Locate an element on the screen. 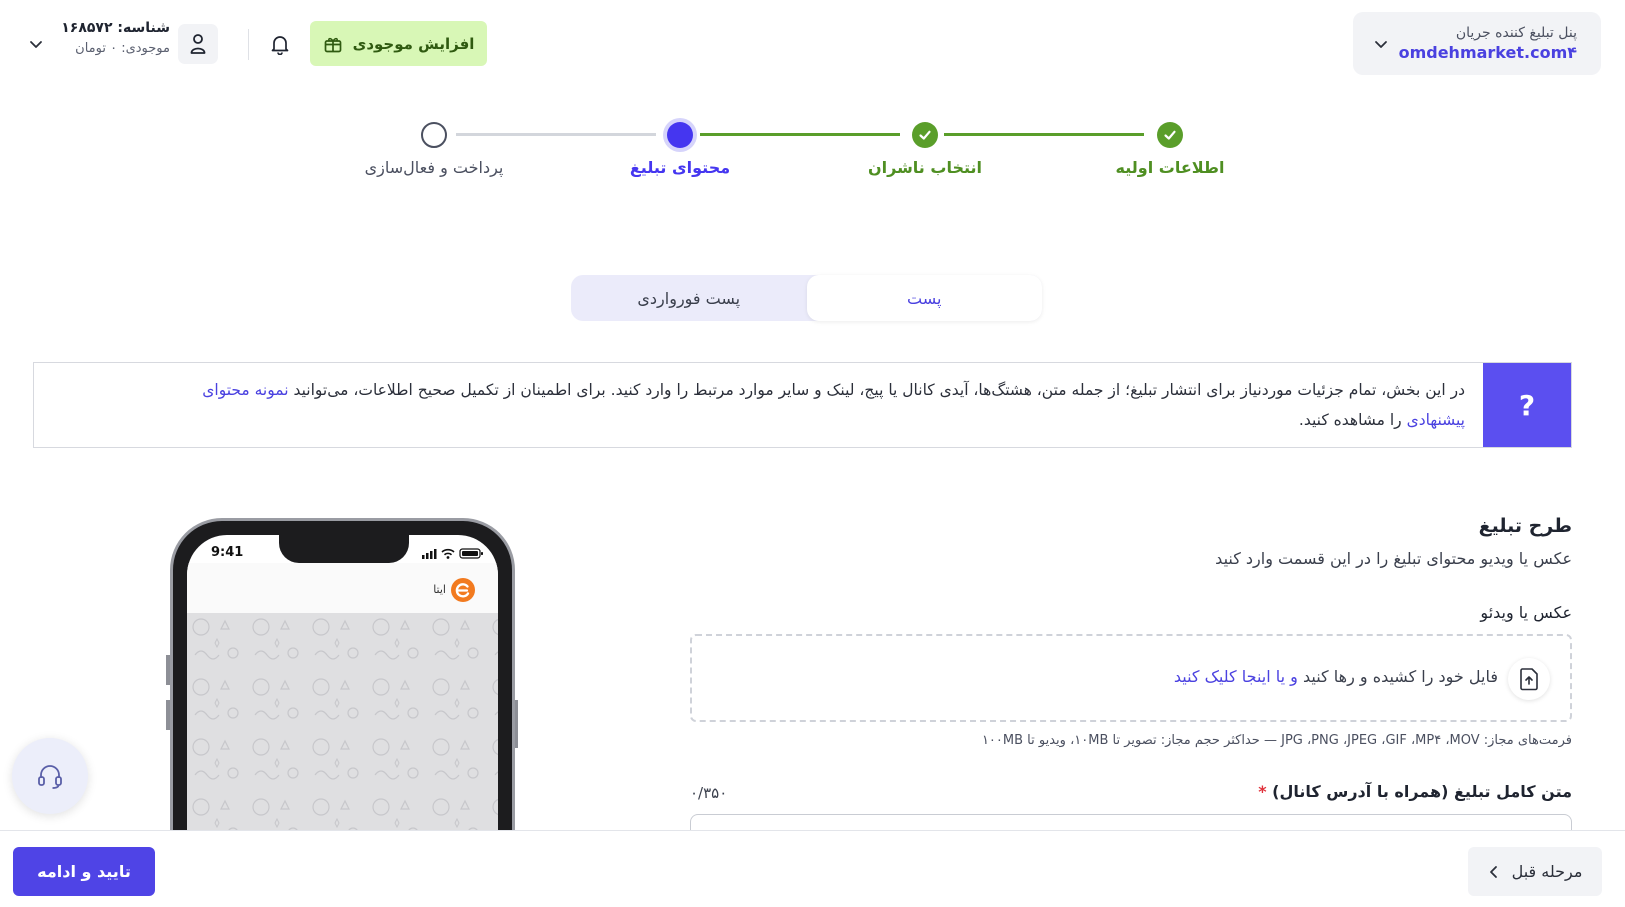 The height and width of the screenshot is (907, 1625). user-icon is located at coordinates (198, 44).